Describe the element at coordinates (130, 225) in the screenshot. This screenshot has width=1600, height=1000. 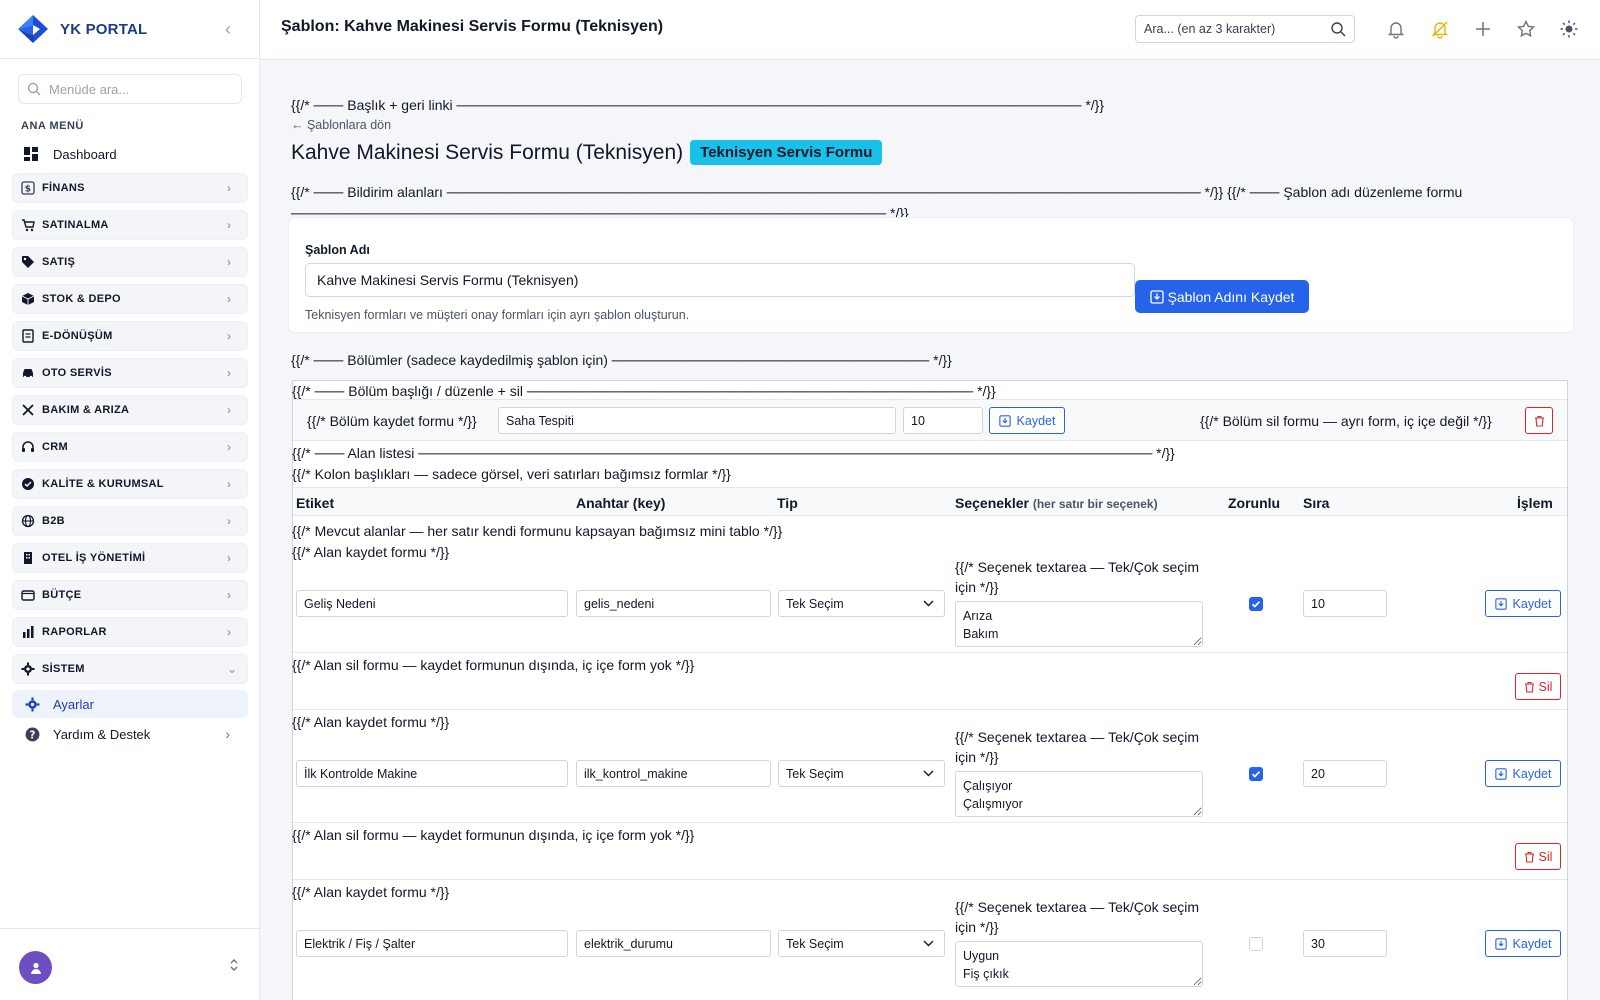
I see `sidebar-group-satinalma: SATINALMA ›` at that location.